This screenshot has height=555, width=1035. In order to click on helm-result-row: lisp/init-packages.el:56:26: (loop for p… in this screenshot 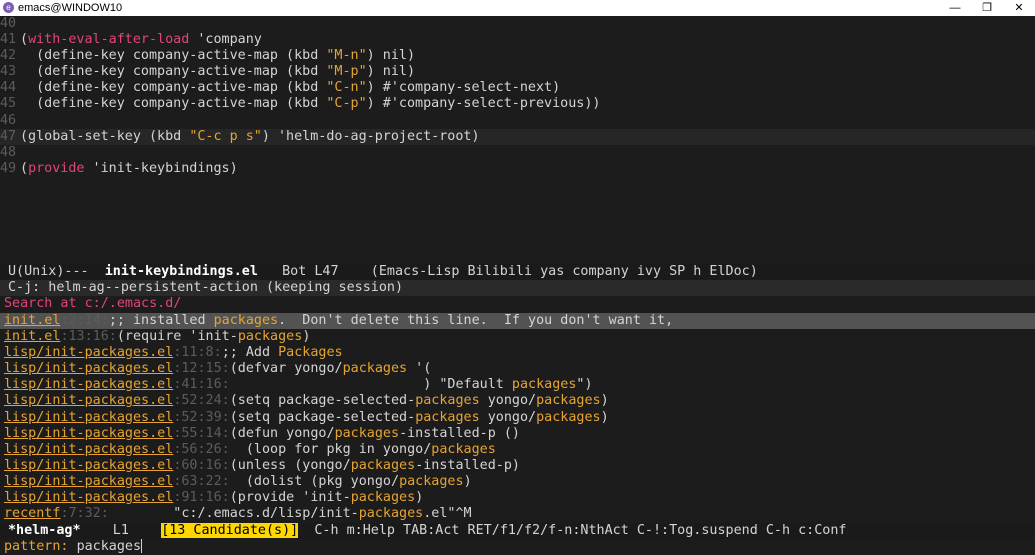, I will do `click(517, 450)`.